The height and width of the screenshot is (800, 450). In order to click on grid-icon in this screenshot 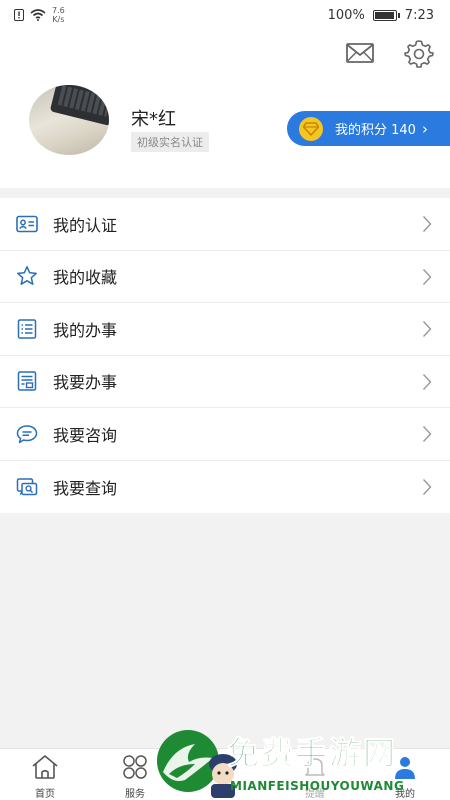, I will do `click(135, 767)`.